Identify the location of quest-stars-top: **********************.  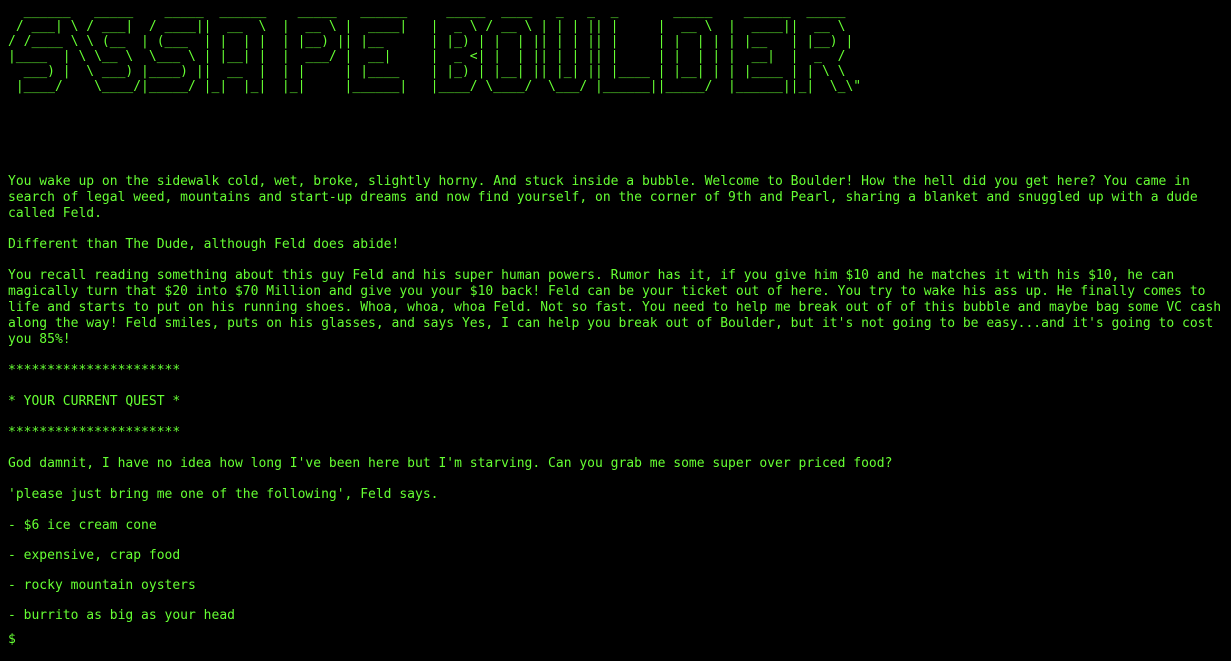
(94, 370).